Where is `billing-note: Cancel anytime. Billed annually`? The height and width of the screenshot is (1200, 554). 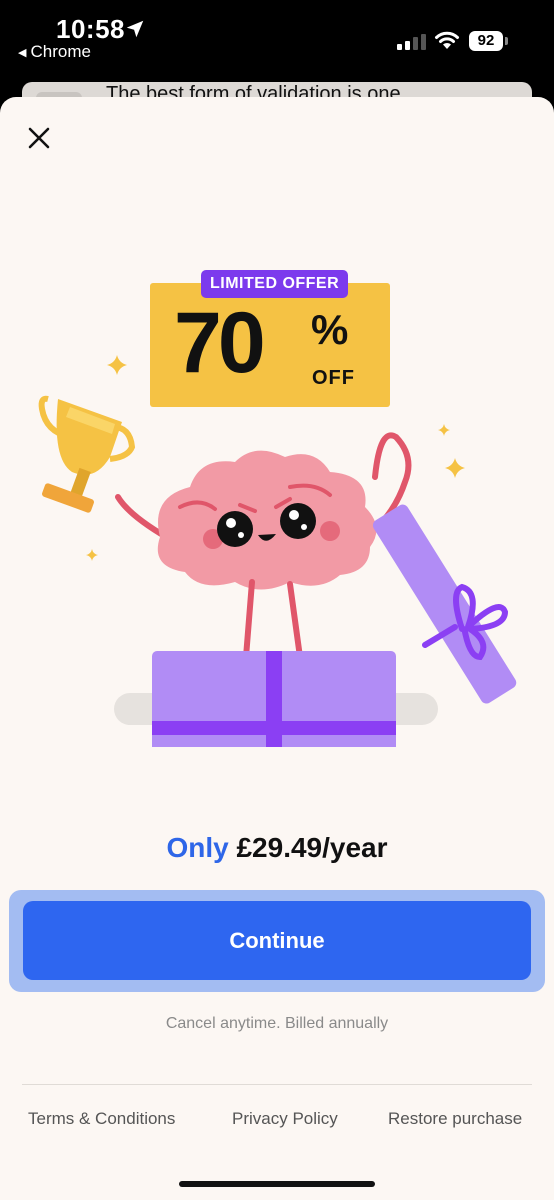
billing-note: Cancel anytime. Billed annually is located at coordinates (277, 1023).